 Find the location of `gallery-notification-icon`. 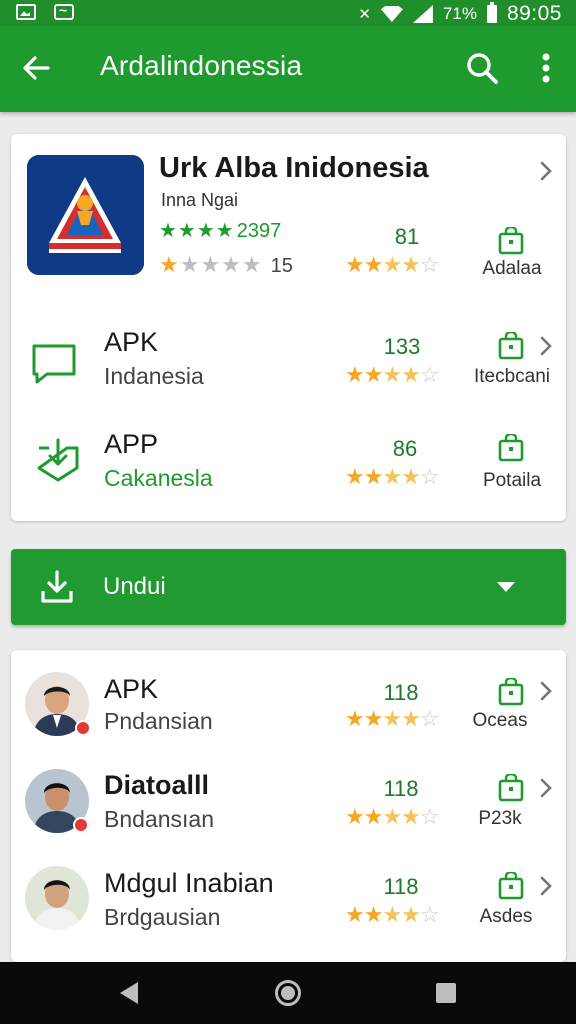

gallery-notification-icon is located at coordinates (26, 12).